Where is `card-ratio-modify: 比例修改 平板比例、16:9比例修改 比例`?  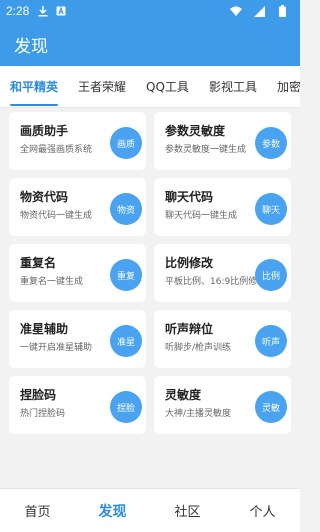
card-ratio-modify: 比例修改 平板比例、16:9比例修改 比例 is located at coordinates (222, 273).